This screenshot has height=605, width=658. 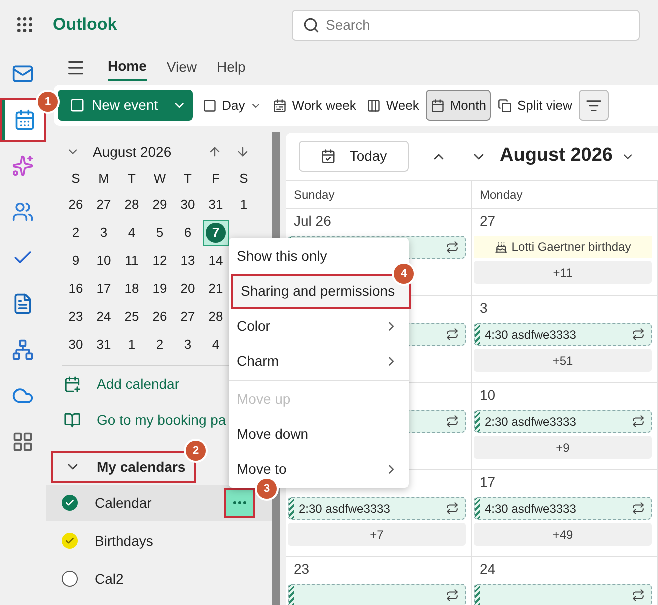 I want to click on date-number: Jul 26, so click(x=312, y=221).